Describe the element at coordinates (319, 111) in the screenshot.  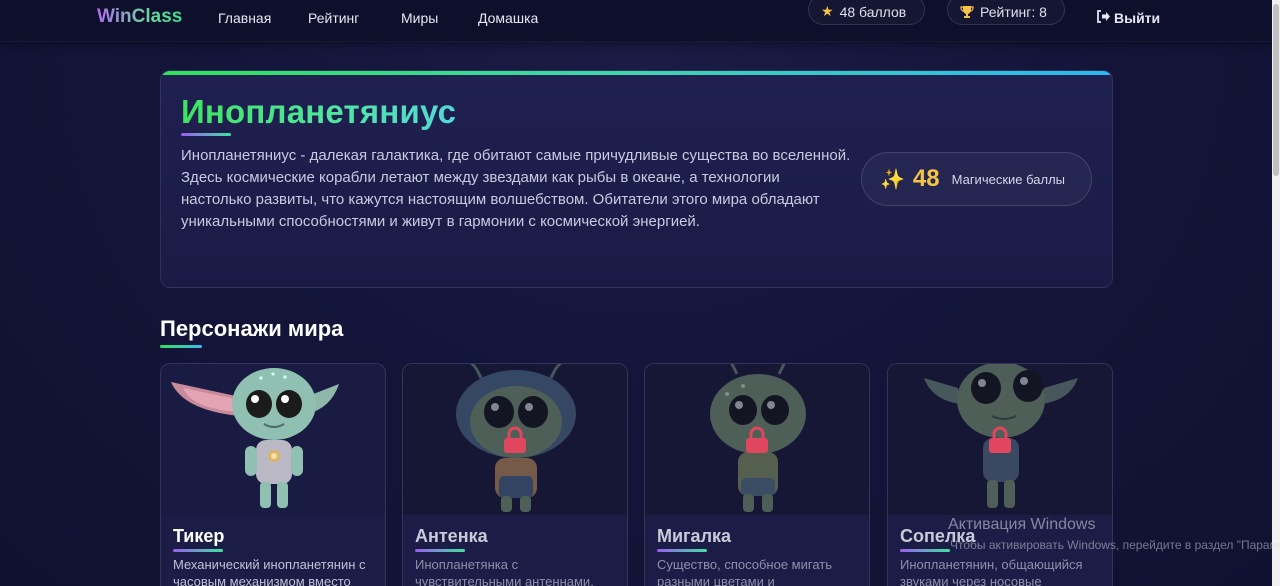
I see `world-title: Инопланетяниус` at that location.